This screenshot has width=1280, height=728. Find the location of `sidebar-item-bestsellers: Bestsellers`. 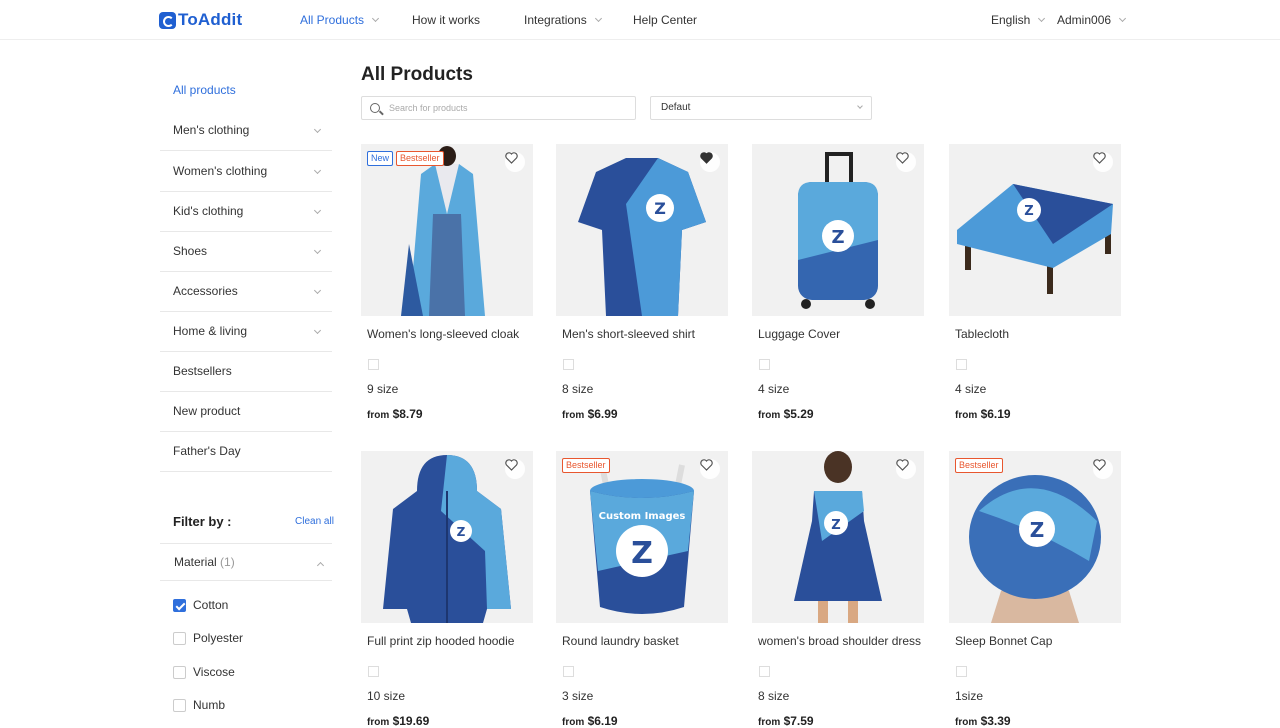

sidebar-item-bestsellers: Bestsellers is located at coordinates (246, 372).